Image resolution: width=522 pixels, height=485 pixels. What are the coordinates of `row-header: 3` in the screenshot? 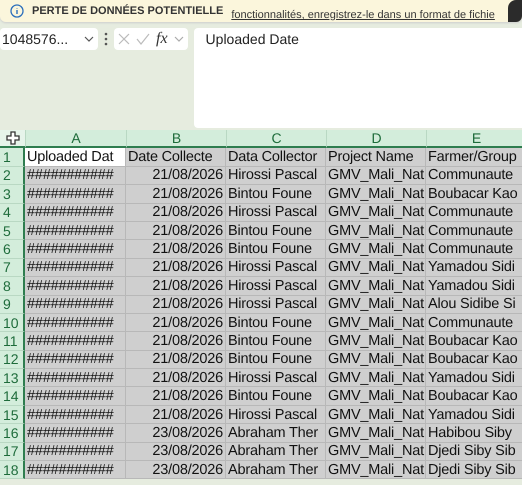 It's located at (12, 194).